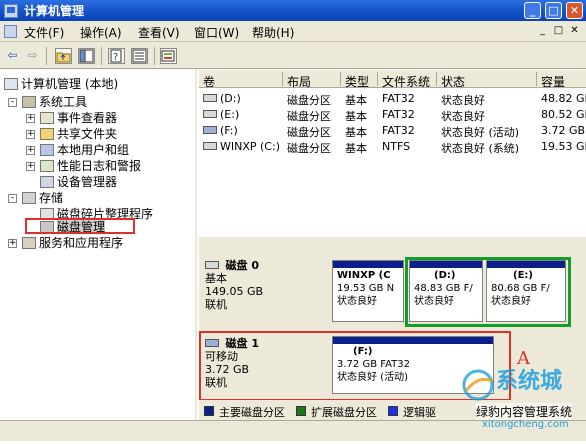 The height and width of the screenshot is (444, 586). What do you see at coordinates (542, 31) in the screenshot?
I see `child-minimize-button: _` at bounding box center [542, 31].